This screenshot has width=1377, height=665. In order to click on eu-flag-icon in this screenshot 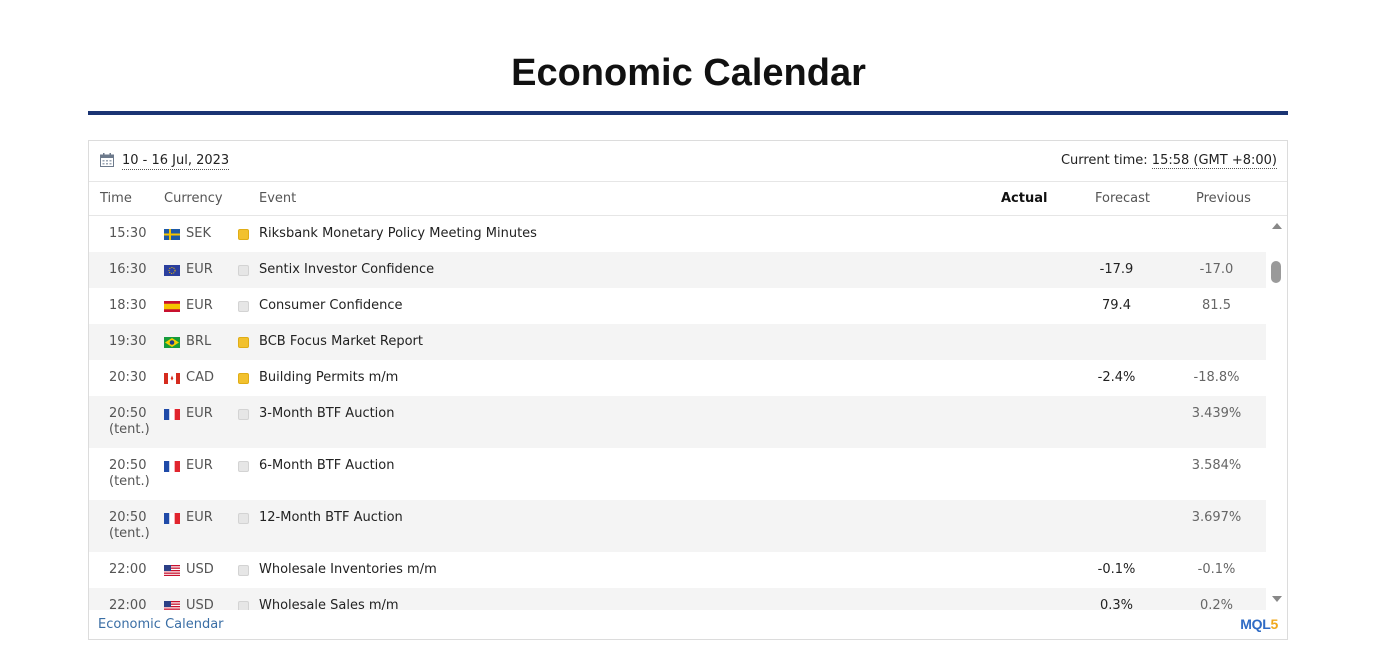, I will do `click(172, 270)`.